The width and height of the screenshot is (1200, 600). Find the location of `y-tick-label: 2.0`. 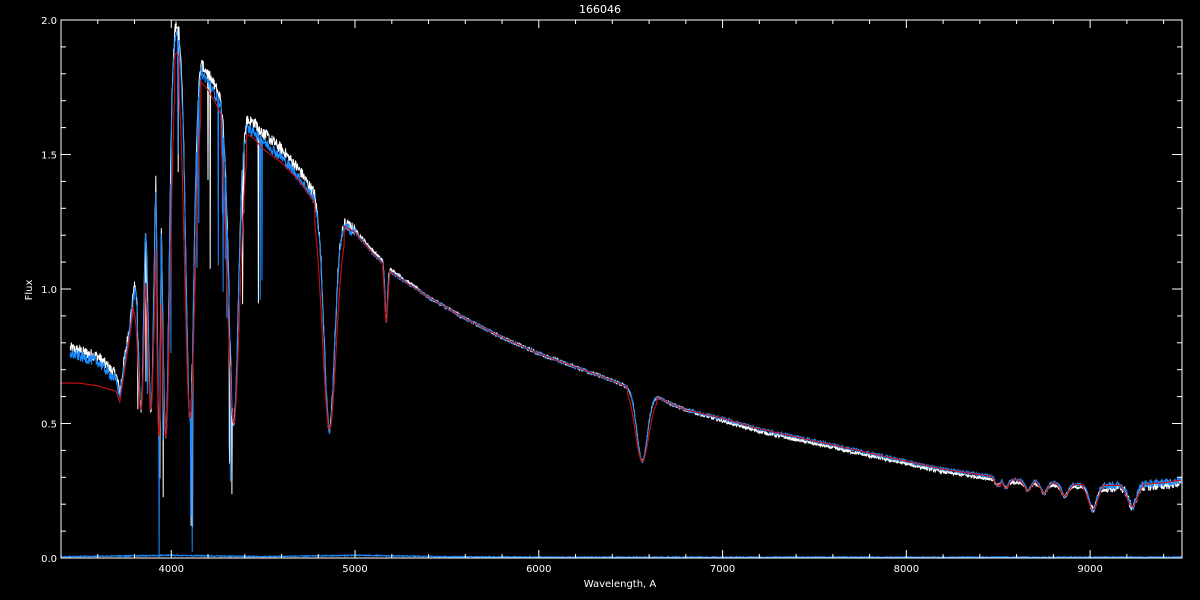

y-tick-label: 2.0 is located at coordinates (49, 21).